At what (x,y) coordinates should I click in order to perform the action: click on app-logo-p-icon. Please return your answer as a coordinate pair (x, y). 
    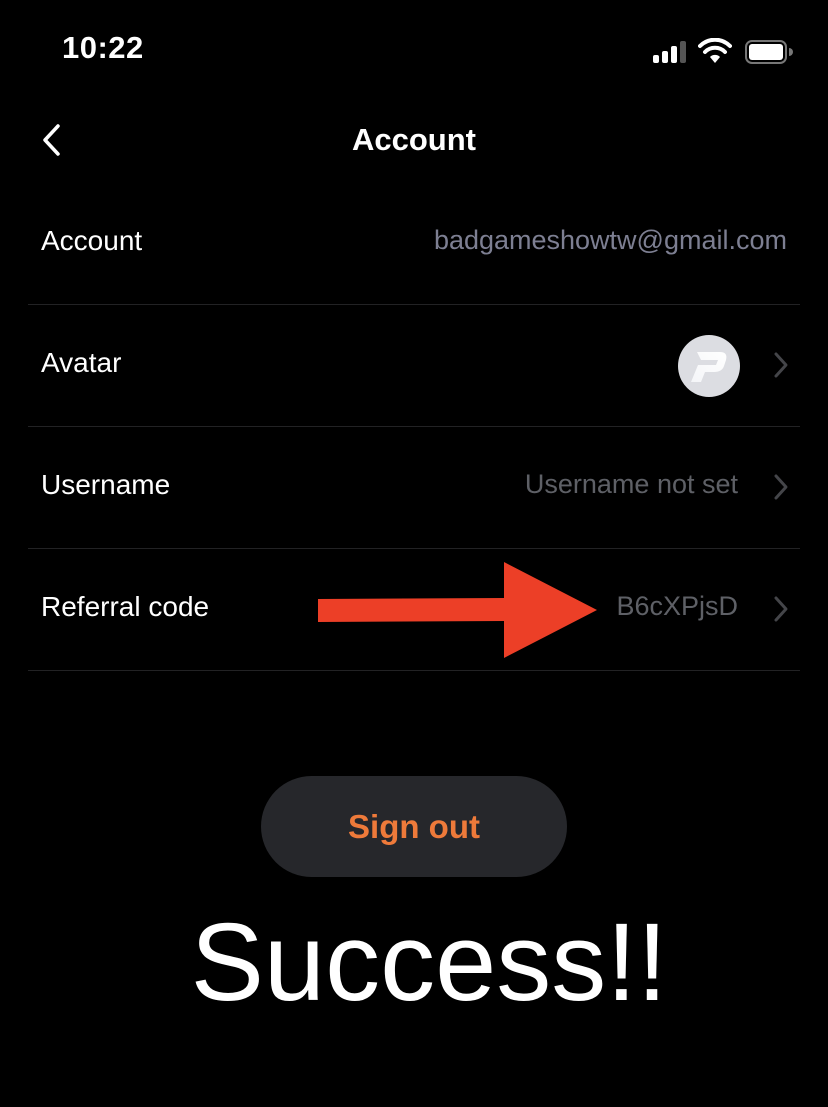
    Looking at the image, I should click on (709, 367).